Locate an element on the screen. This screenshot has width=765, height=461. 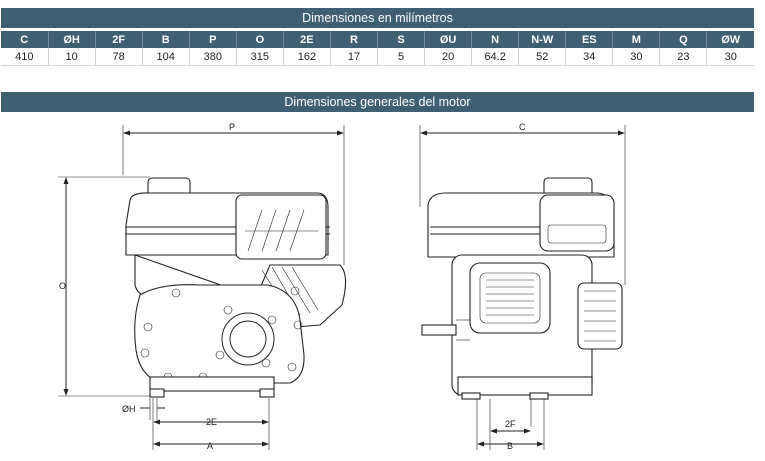
column-value: 380 is located at coordinates (212, 57).